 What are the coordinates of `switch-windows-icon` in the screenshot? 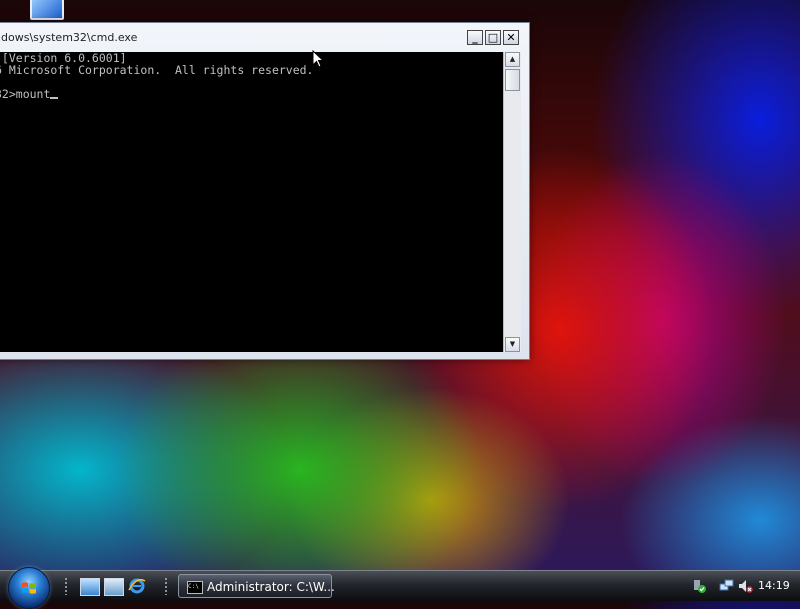 It's located at (114, 587).